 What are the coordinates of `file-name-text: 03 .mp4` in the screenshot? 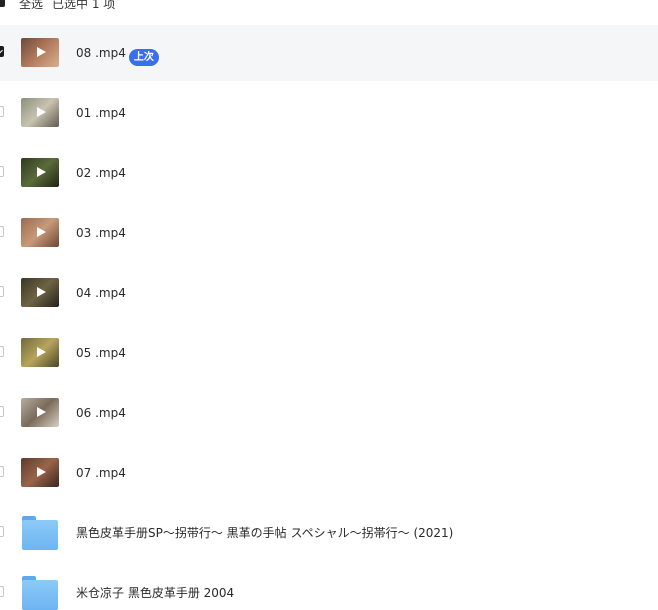 It's located at (101, 233).